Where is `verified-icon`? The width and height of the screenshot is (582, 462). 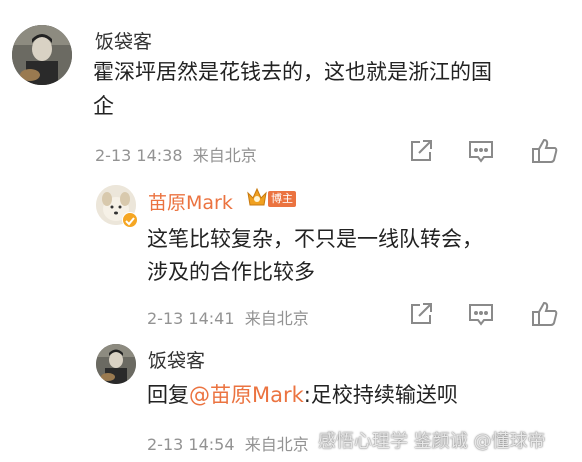
verified-icon is located at coordinates (130, 220).